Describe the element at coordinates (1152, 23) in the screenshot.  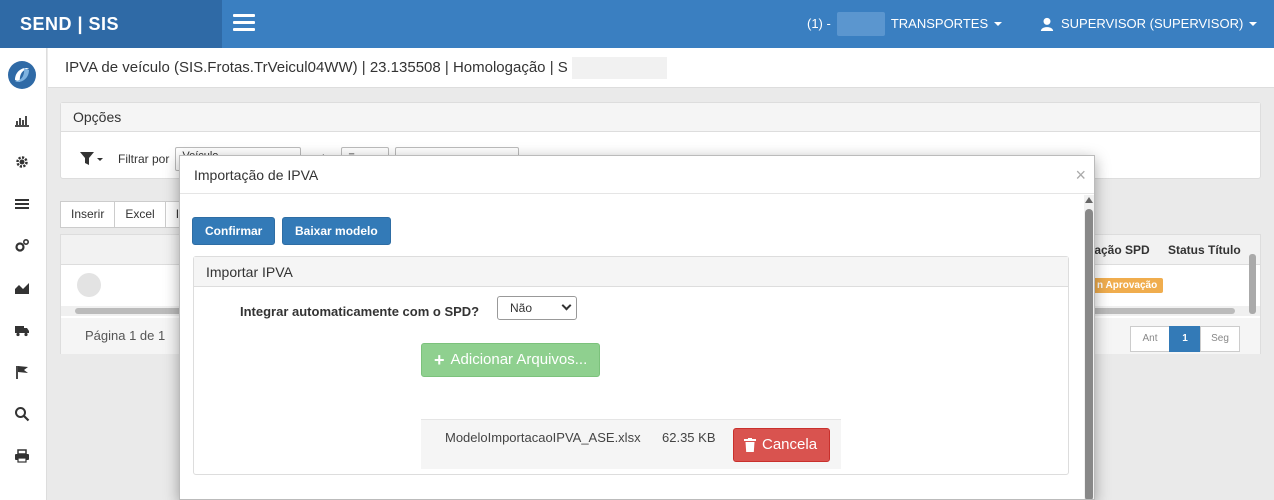
I see `user-name: SUPERVISOR (SUPERVISOR)` at that location.